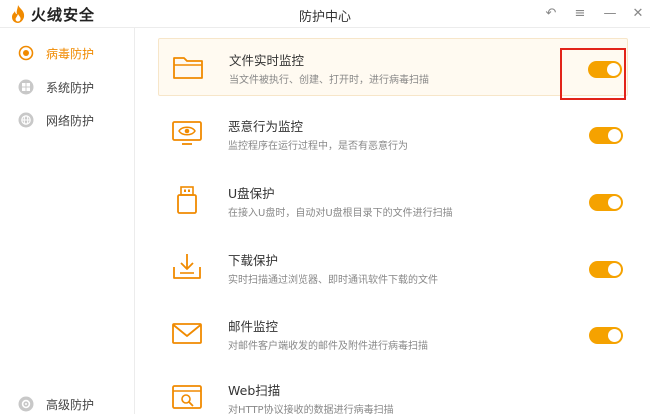  What do you see at coordinates (26, 120) in the screenshot?
I see `globe-icon` at bounding box center [26, 120].